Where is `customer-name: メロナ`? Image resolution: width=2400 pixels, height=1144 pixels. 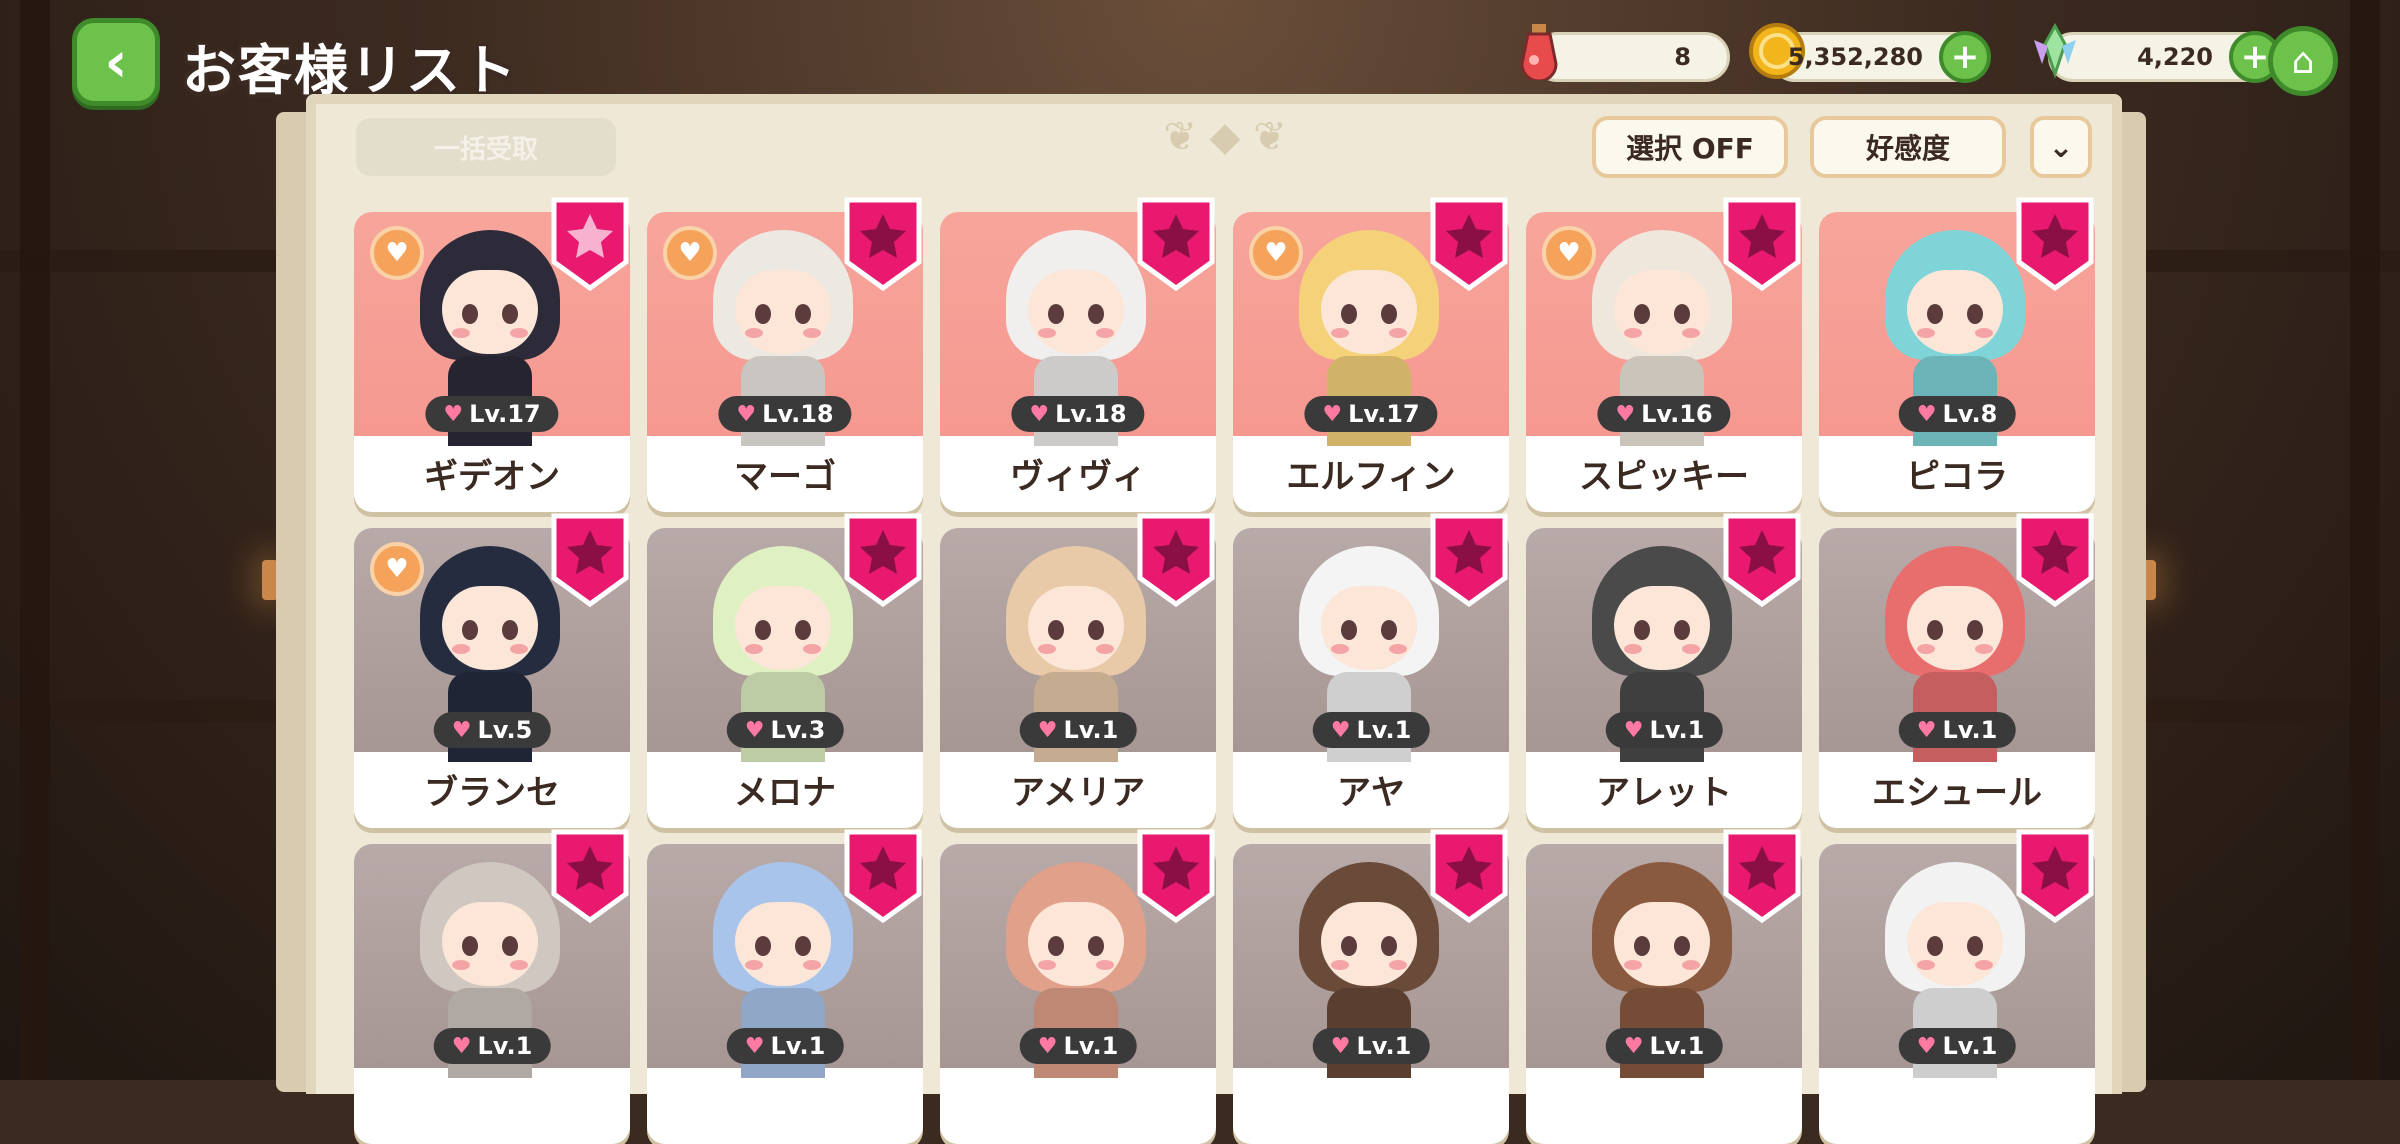
customer-name: メロナ is located at coordinates (785, 792).